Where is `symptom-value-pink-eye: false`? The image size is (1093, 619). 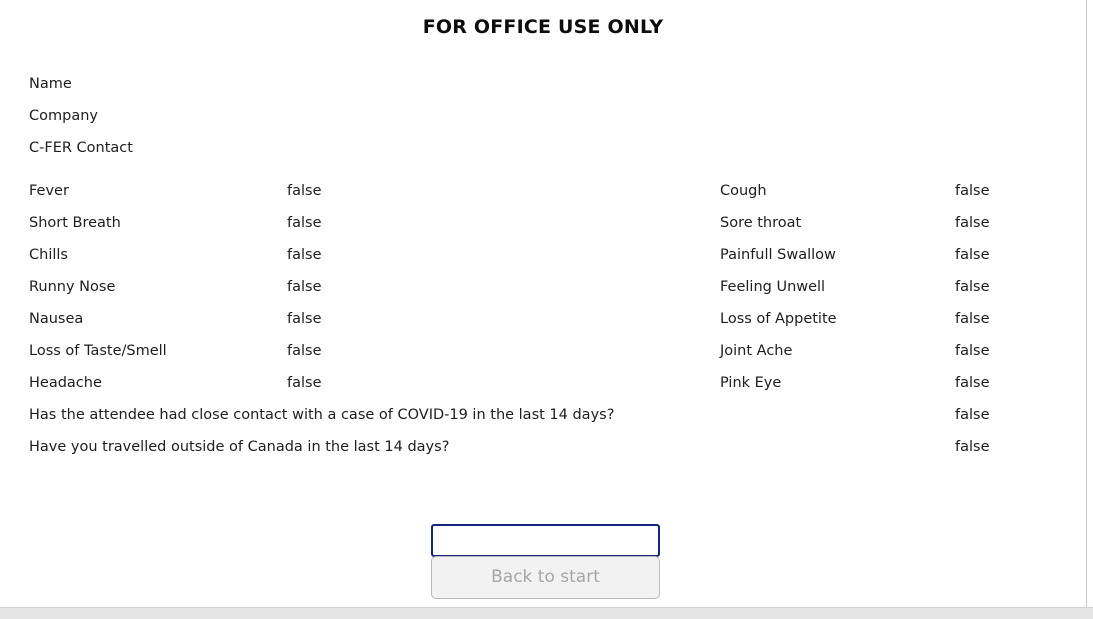 symptom-value-pink-eye: false is located at coordinates (972, 383).